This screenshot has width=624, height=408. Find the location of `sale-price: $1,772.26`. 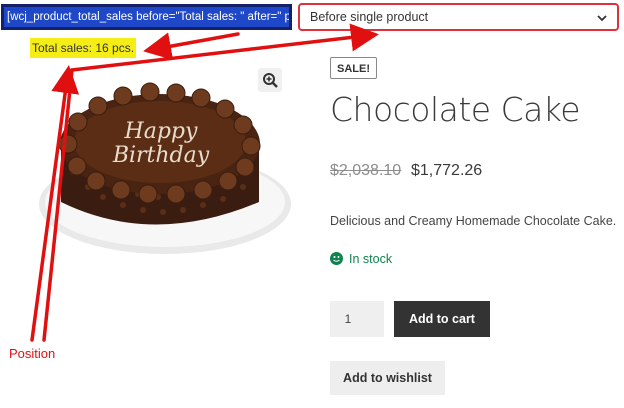

sale-price: $1,772.26 is located at coordinates (447, 170).